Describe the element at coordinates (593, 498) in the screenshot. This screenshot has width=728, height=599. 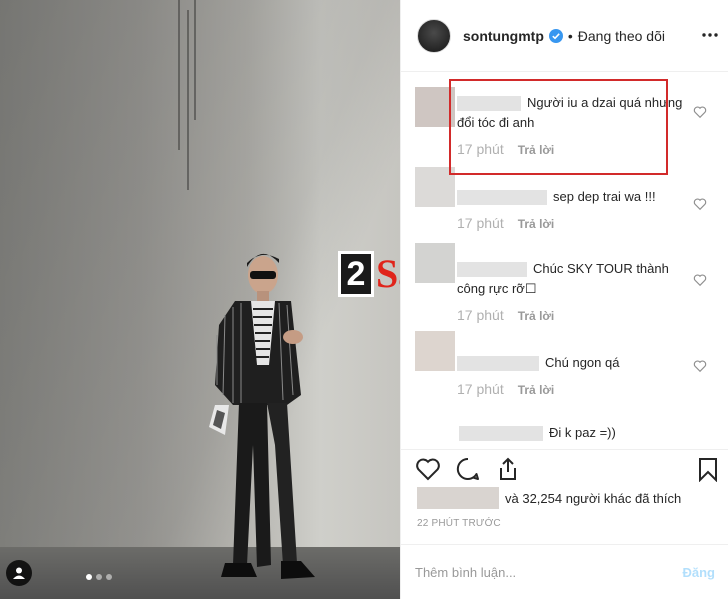
I see `likes-text: và 32,254 người khác đã thích` at that location.